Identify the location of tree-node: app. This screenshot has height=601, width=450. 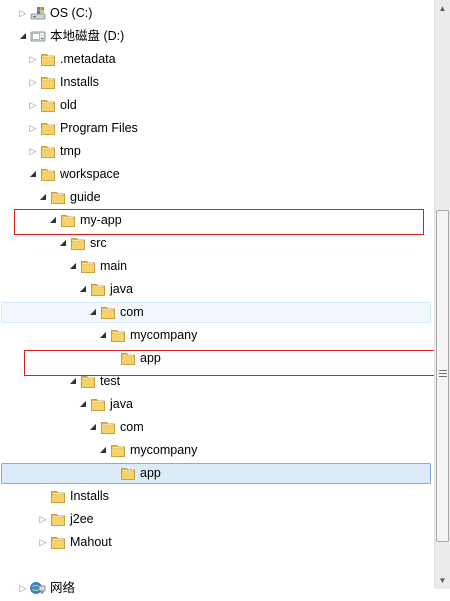
(217, 474).